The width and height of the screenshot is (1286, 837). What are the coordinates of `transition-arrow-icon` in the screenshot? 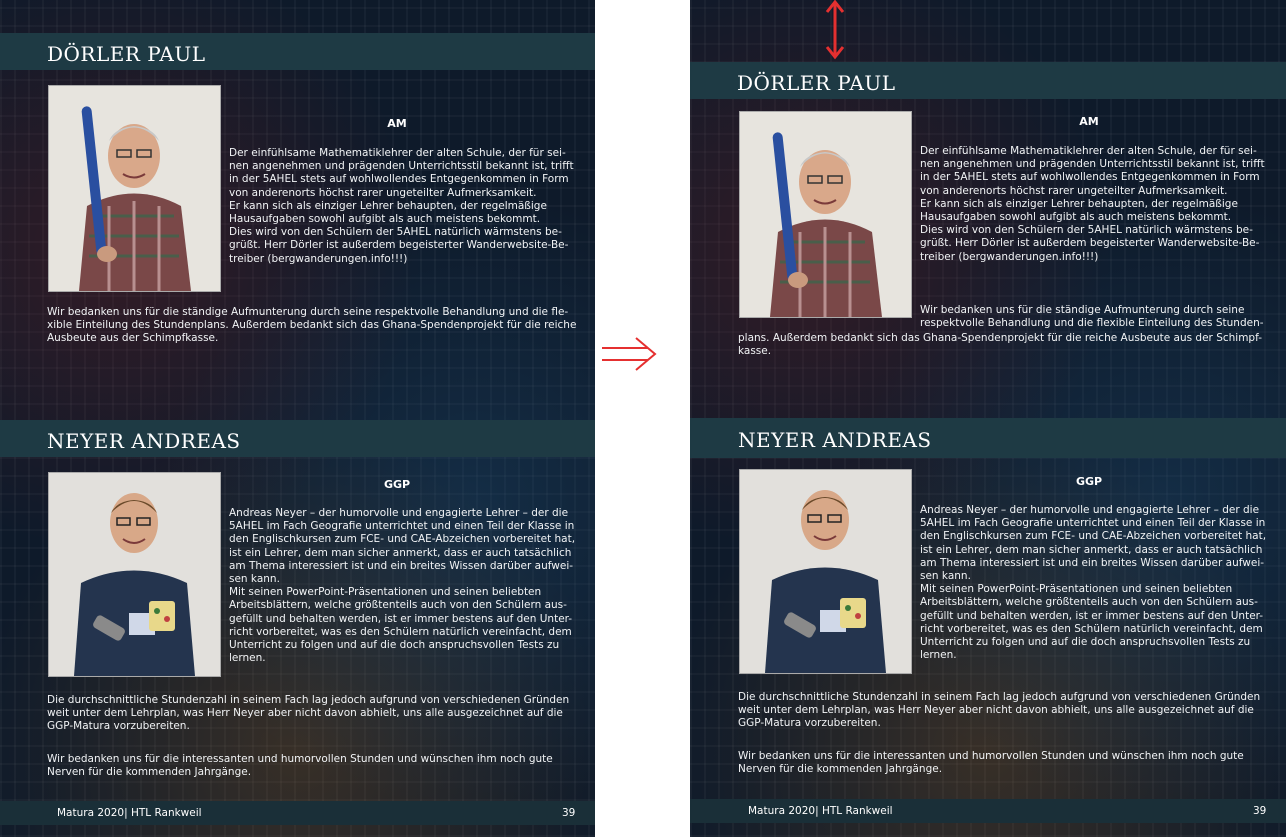 It's located at (629, 354).